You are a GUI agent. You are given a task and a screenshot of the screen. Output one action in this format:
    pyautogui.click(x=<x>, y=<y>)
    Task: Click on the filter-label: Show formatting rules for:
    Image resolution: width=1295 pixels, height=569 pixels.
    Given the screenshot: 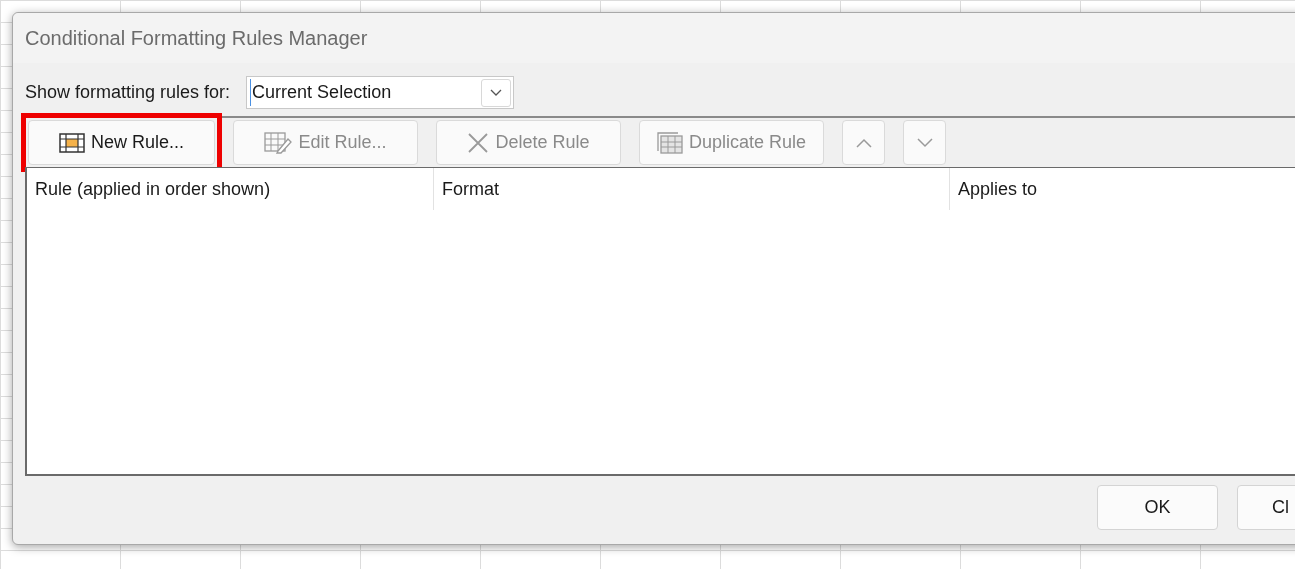 What is the action you would take?
    pyautogui.click(x=128, y=92)
    